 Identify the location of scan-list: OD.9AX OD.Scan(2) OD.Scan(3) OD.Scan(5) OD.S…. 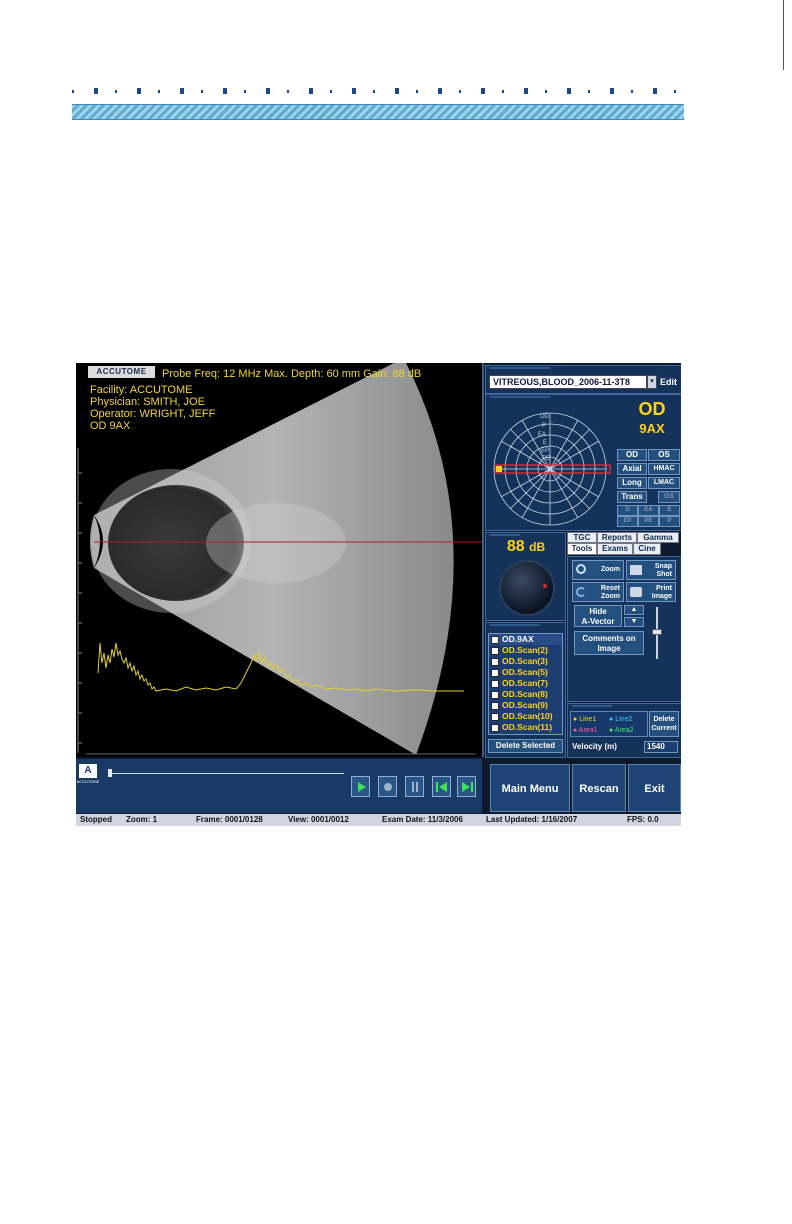
(525, 684).